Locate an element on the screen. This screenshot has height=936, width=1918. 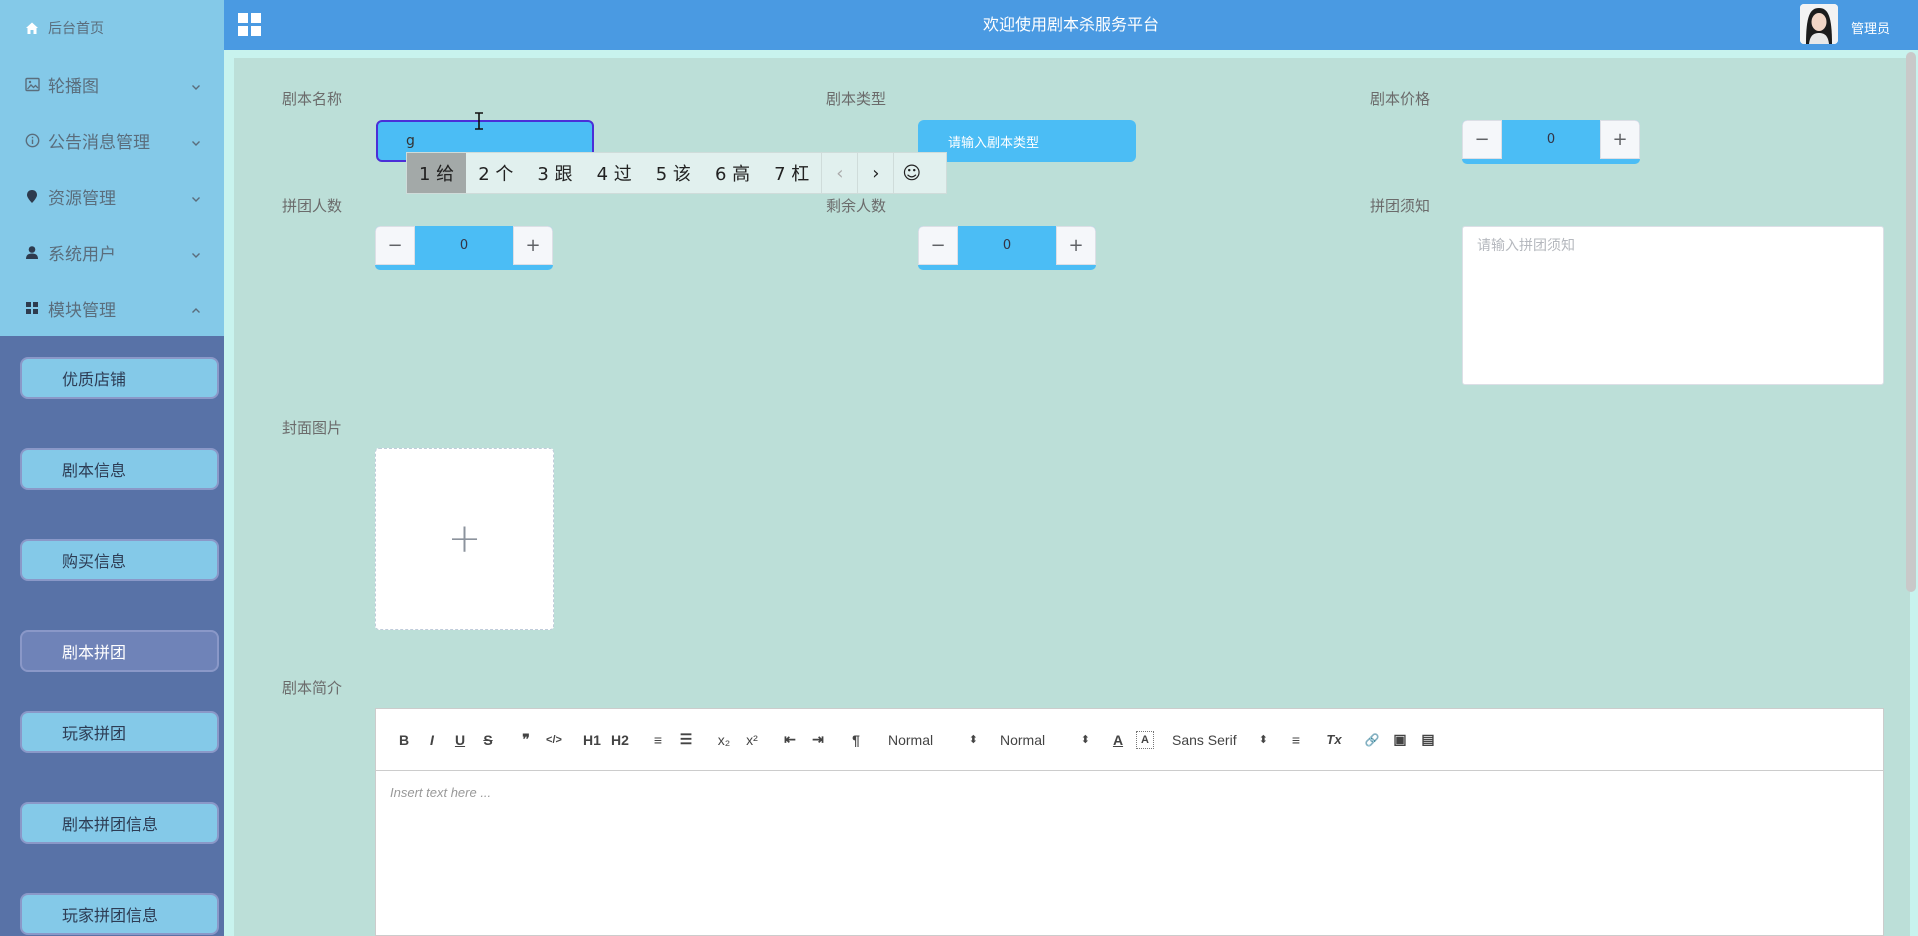
submenu-player-group: 玩家拼团 is located at coordinates (119, 732).